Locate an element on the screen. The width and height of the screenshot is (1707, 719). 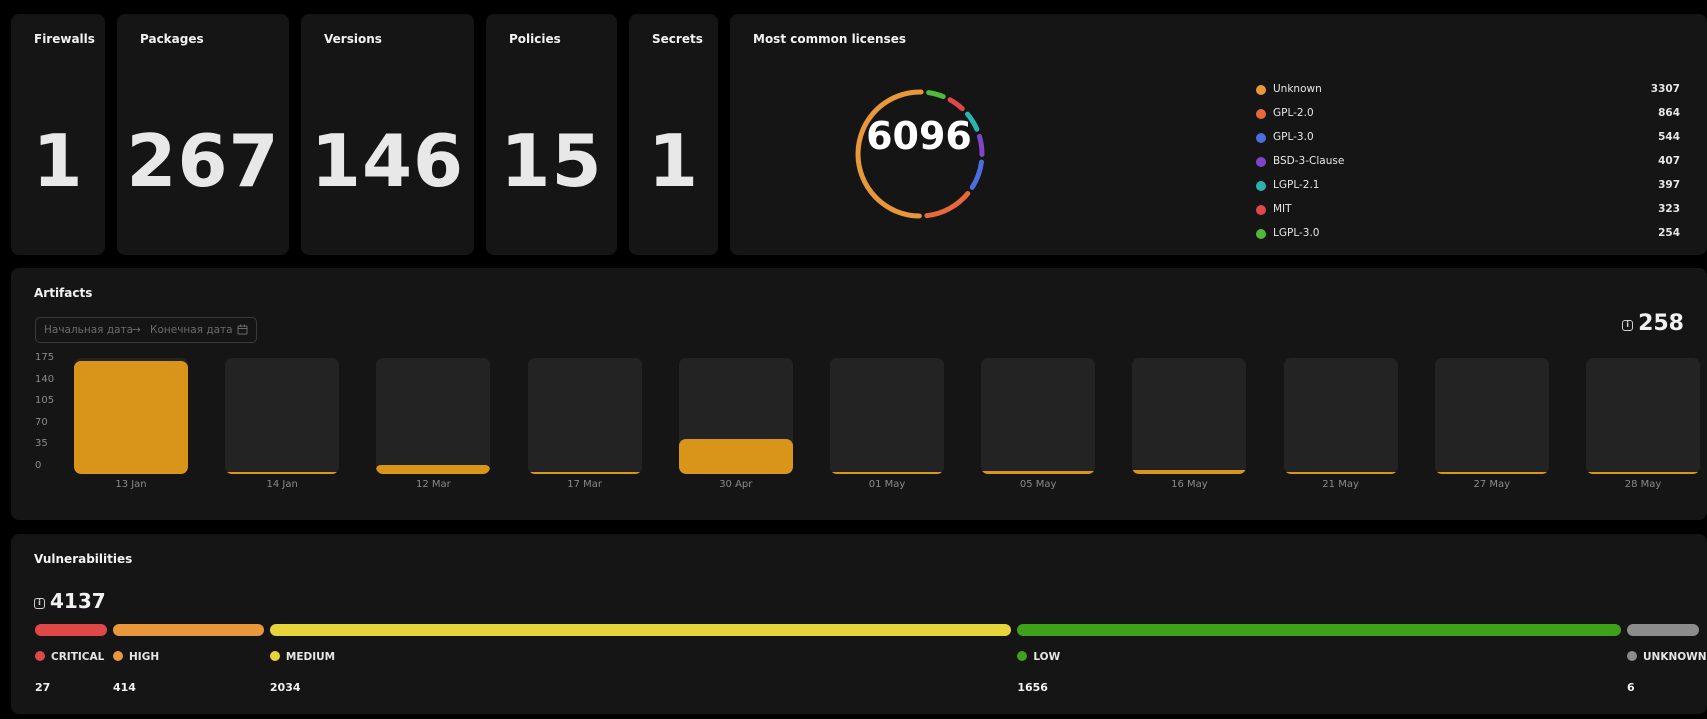
x-tick-label: 28 May is located at coordinates (1643, 484).